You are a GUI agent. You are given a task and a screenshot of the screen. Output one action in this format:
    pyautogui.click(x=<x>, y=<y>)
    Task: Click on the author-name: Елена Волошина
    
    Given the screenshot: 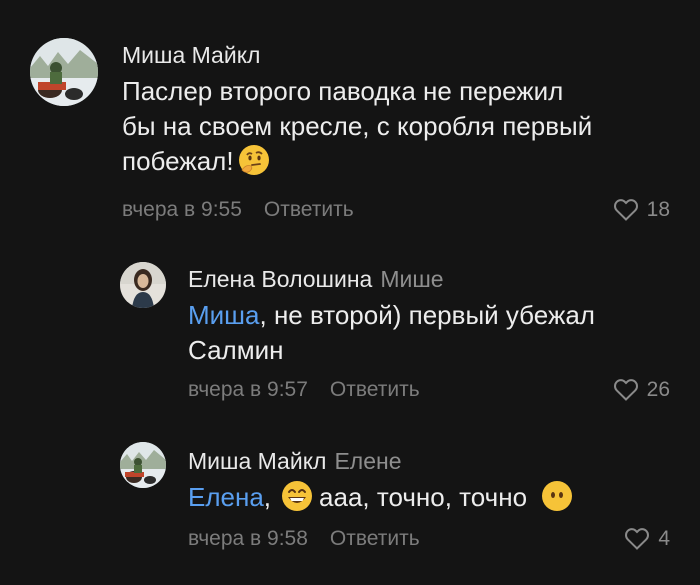 What is the action you would take?
    pyautogui.click(x=280, y=279)
    